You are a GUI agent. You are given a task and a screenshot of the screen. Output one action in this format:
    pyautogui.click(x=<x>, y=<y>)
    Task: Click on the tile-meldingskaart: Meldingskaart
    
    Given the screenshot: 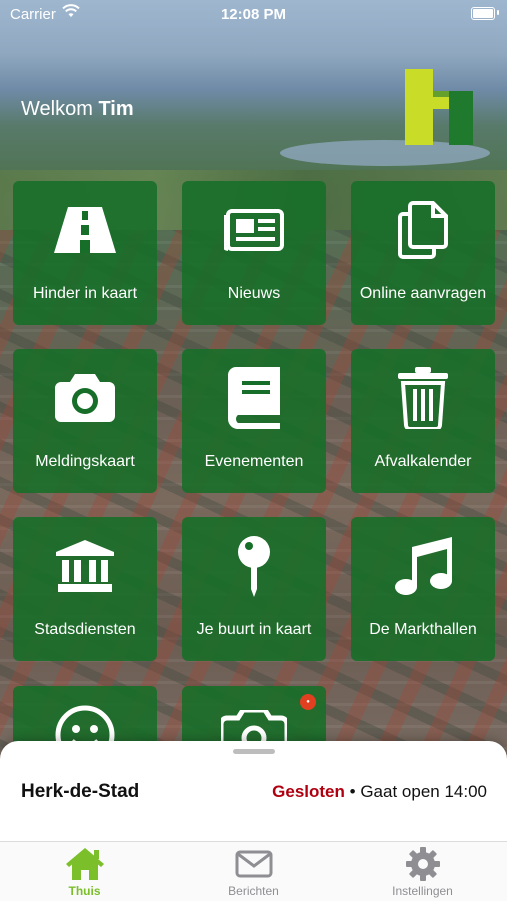 What is the action you would take?
    pyautogui.click(x=85, y=421)
    